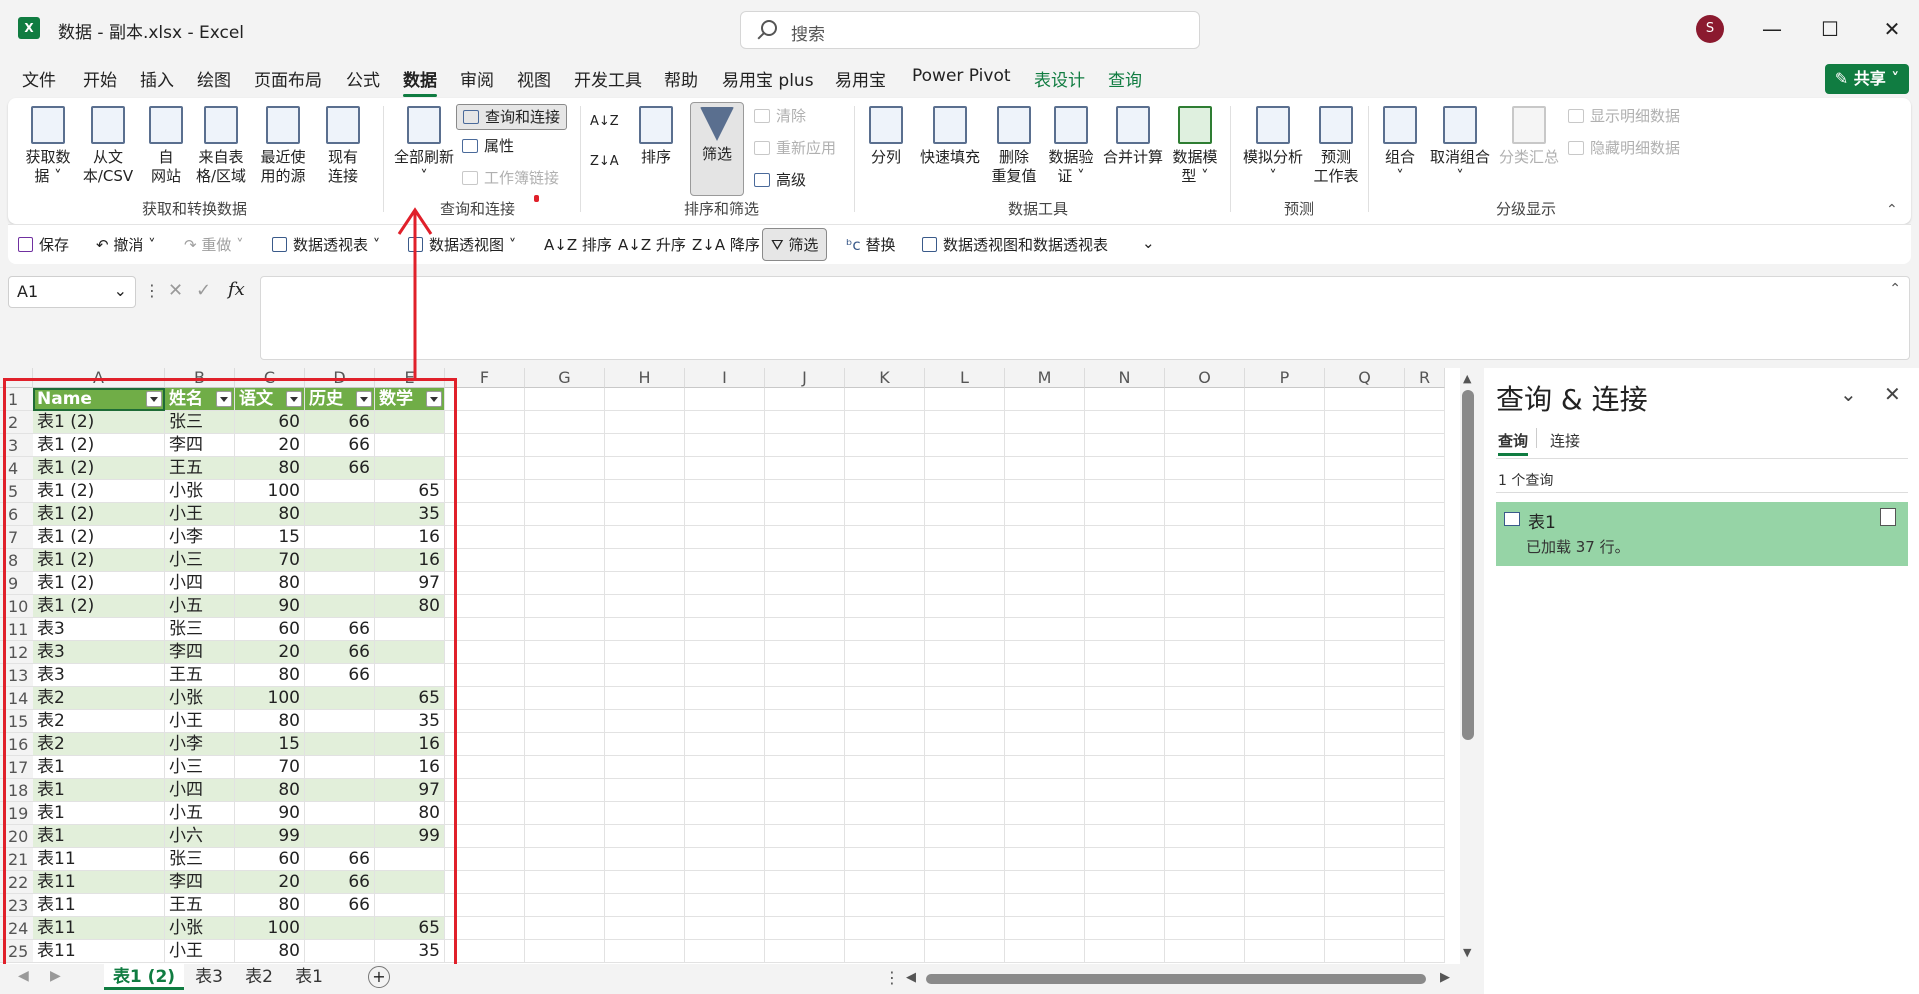 The height and width of the screenshot is (994, 1919). I want to click on vertical-scrollbar, so click(1468, 565).